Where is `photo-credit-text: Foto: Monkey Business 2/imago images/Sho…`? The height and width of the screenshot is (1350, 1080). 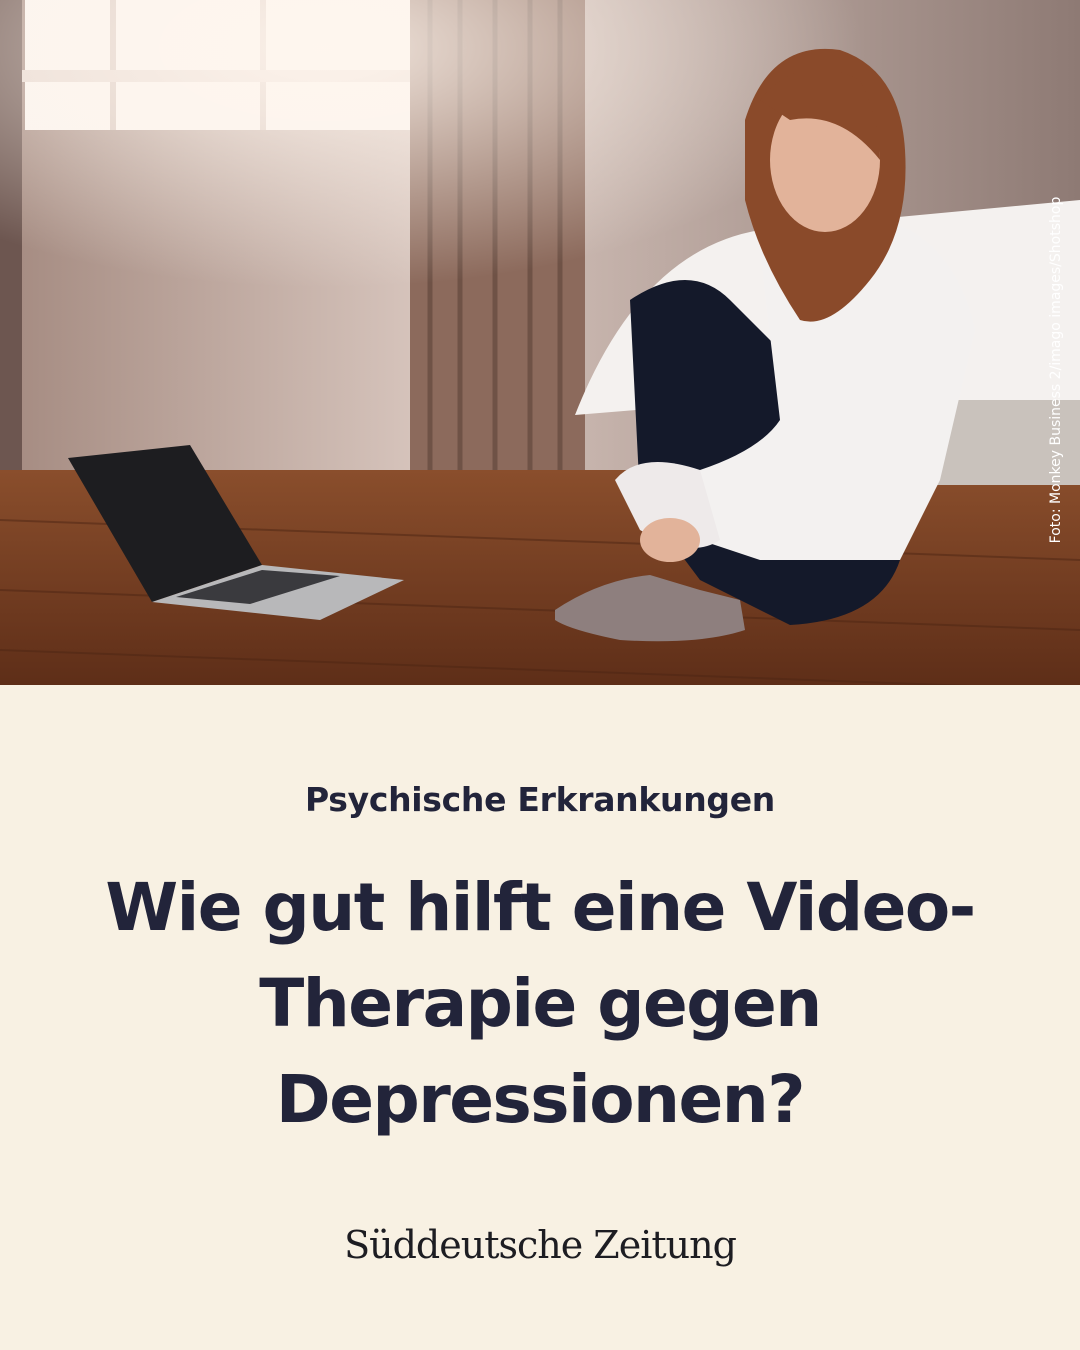
photo-credit-text: Foto: Monkey Business 2/imago images/Sho… is located at coordinates (1056, 370).